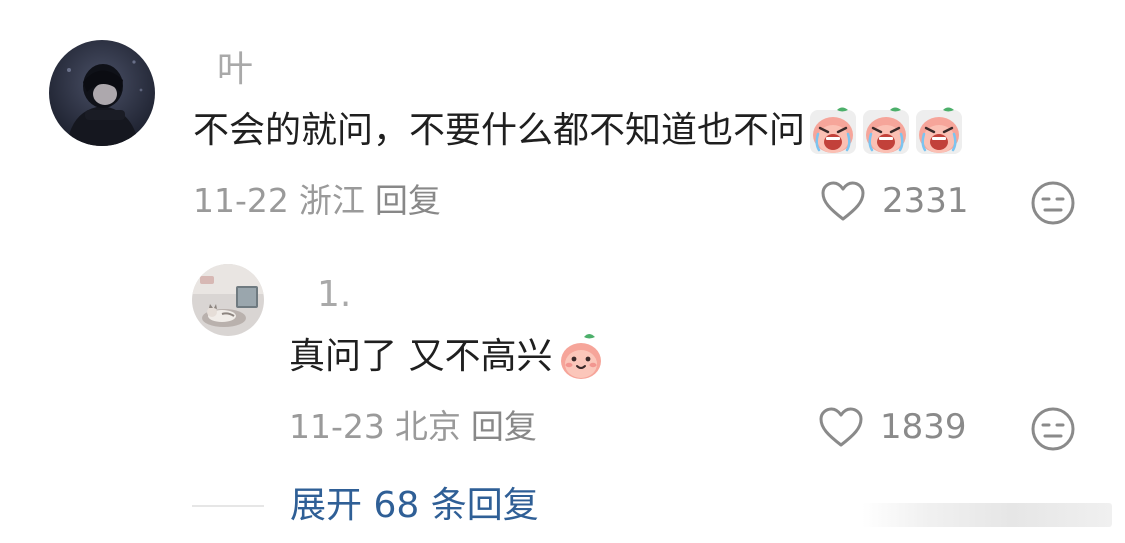 This screenshot has width=1125, height=543. Describe the element at coordinates (241, 200) in the screenshot. I see `comment-date: 11-22` at that location.